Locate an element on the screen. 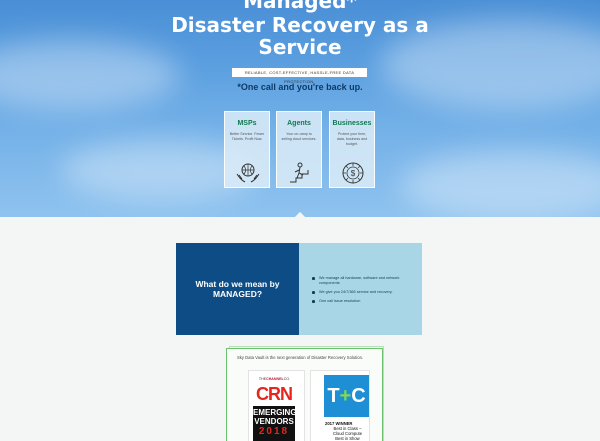 This screenshot has height=441, width=600. dollar-dial-icon: $ is located at coordinates (353, 173).